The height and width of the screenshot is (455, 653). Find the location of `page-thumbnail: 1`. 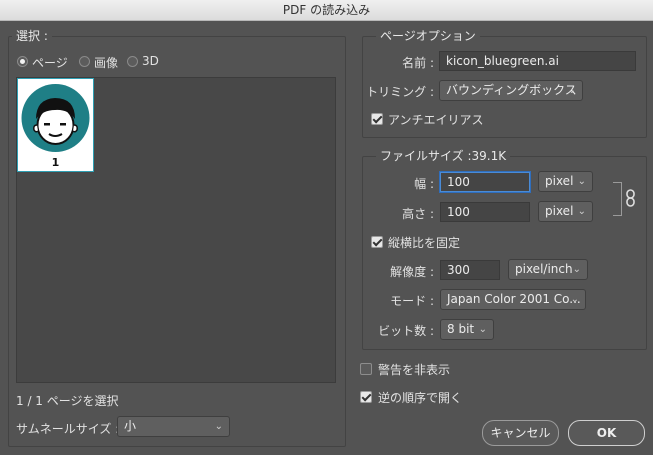

page-thumbnail: 1 is located at coordinates (55, 125).